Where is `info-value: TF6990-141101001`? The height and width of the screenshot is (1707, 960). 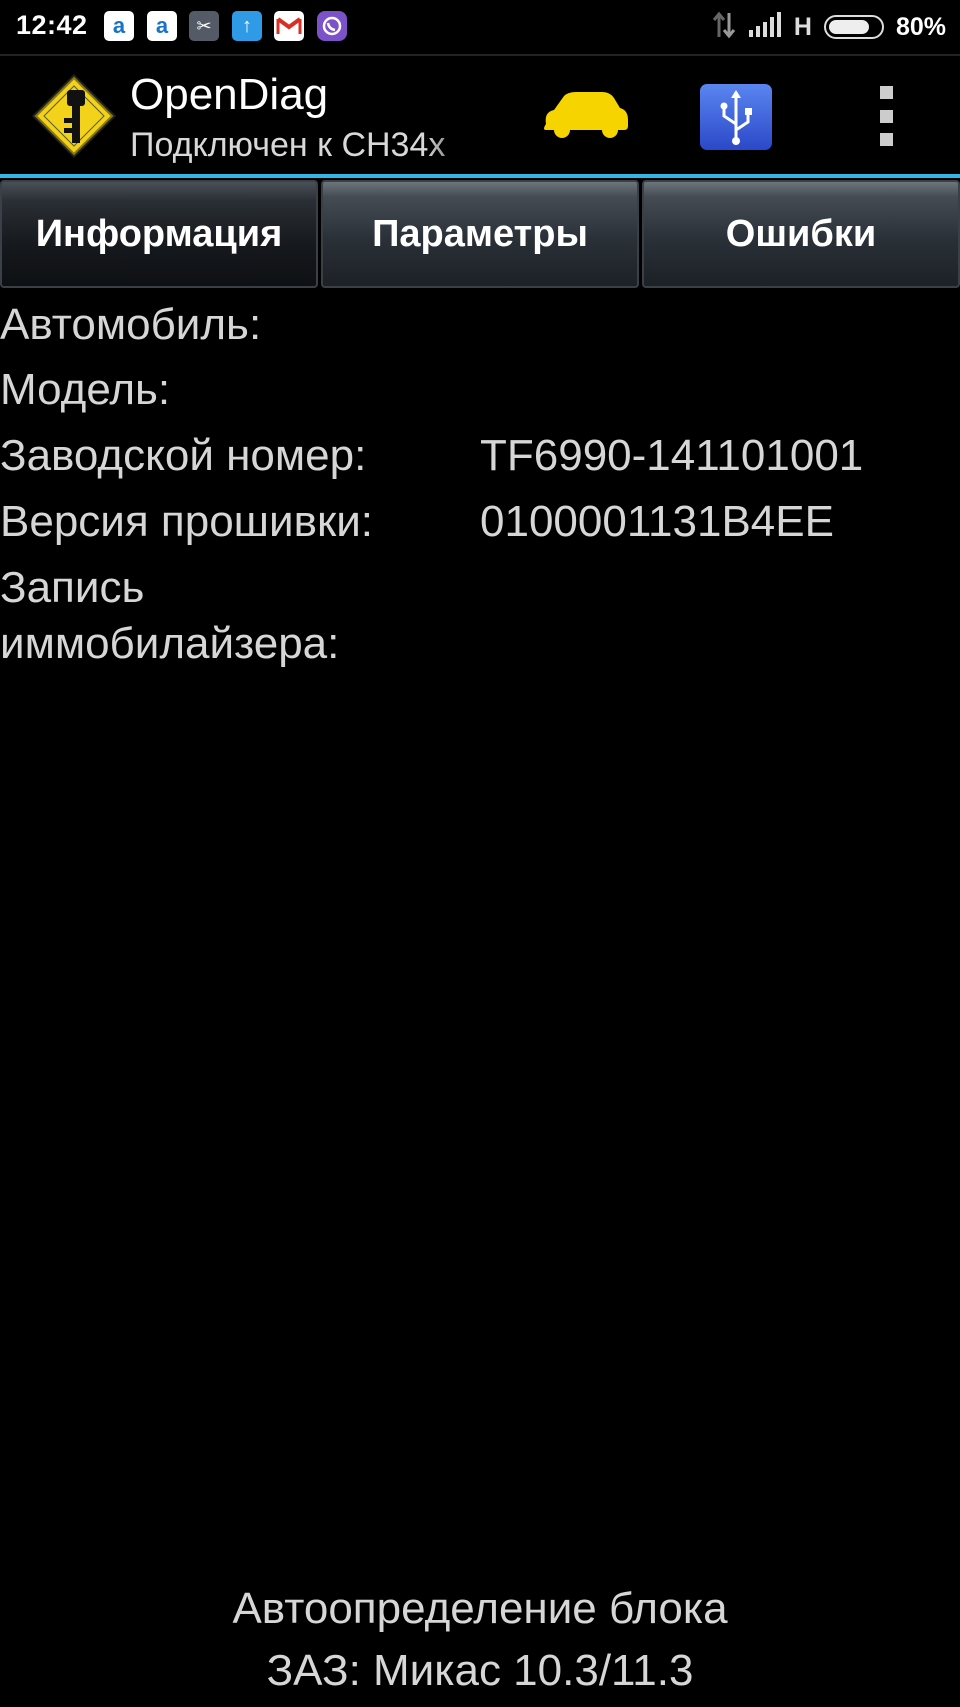
info-value: TF6990-141101001 is located at coordinates (672, 455).